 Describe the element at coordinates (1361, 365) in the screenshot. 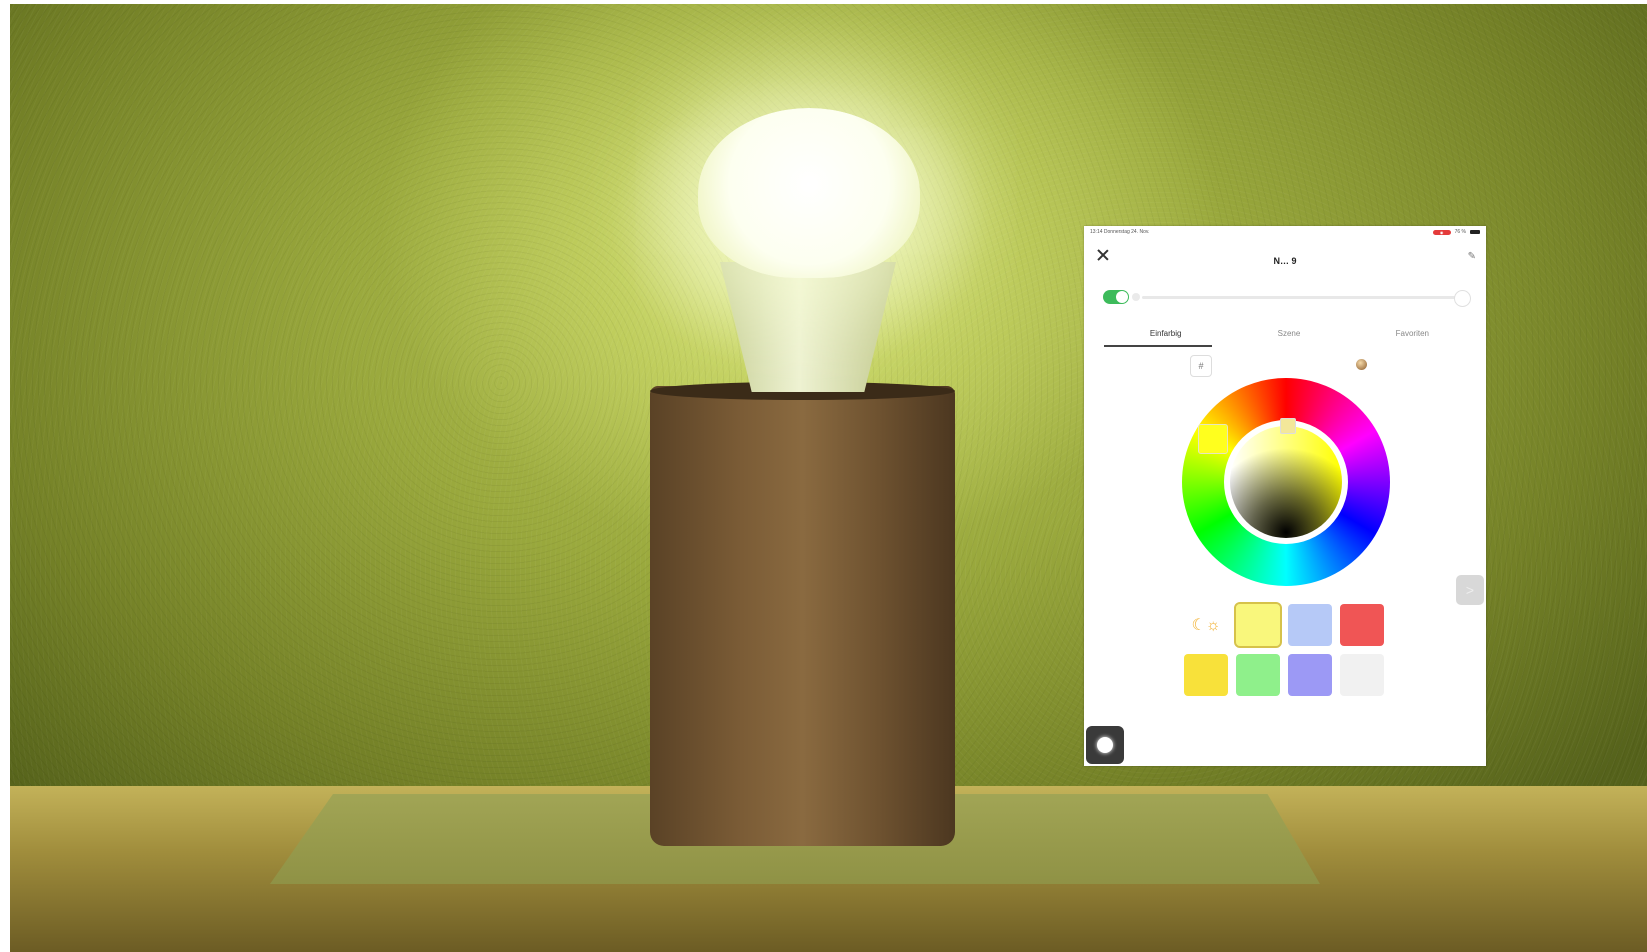

I see `eyedropper-icon` at that location.